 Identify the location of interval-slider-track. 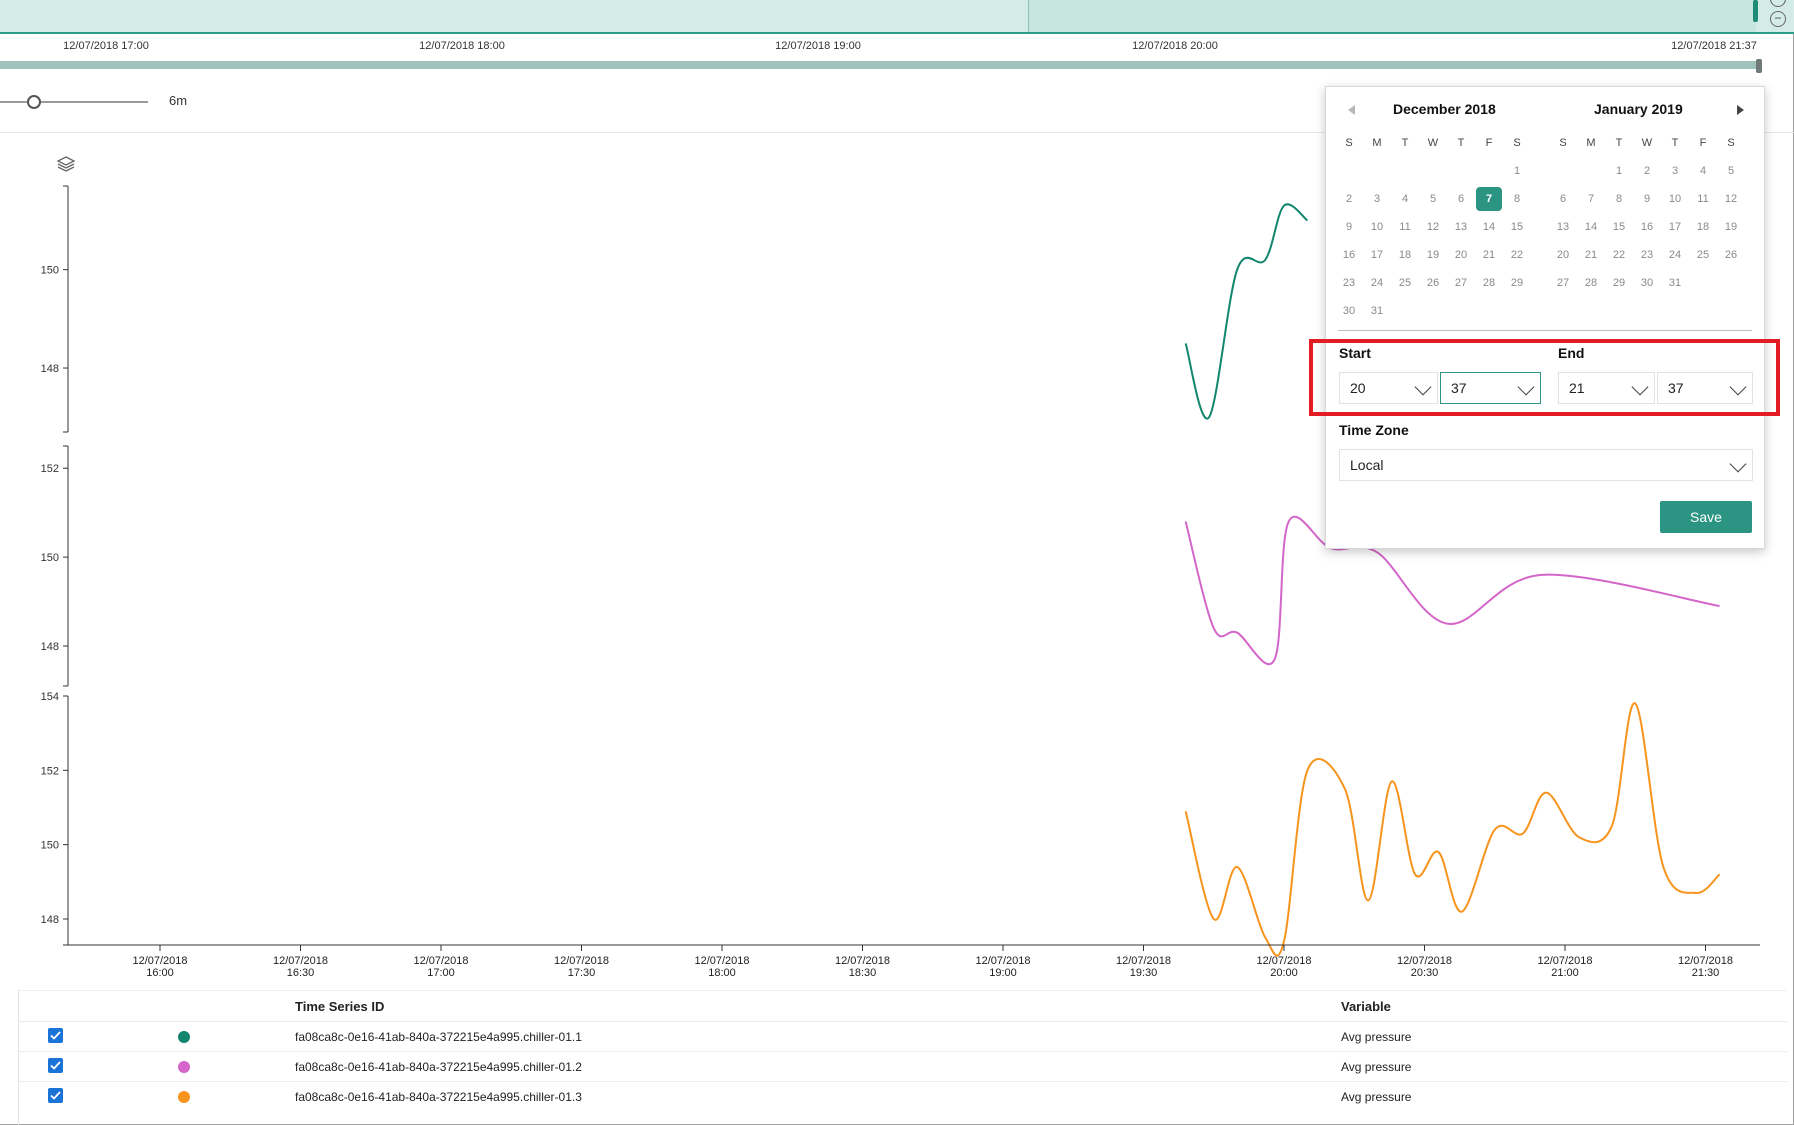
(74, 102).